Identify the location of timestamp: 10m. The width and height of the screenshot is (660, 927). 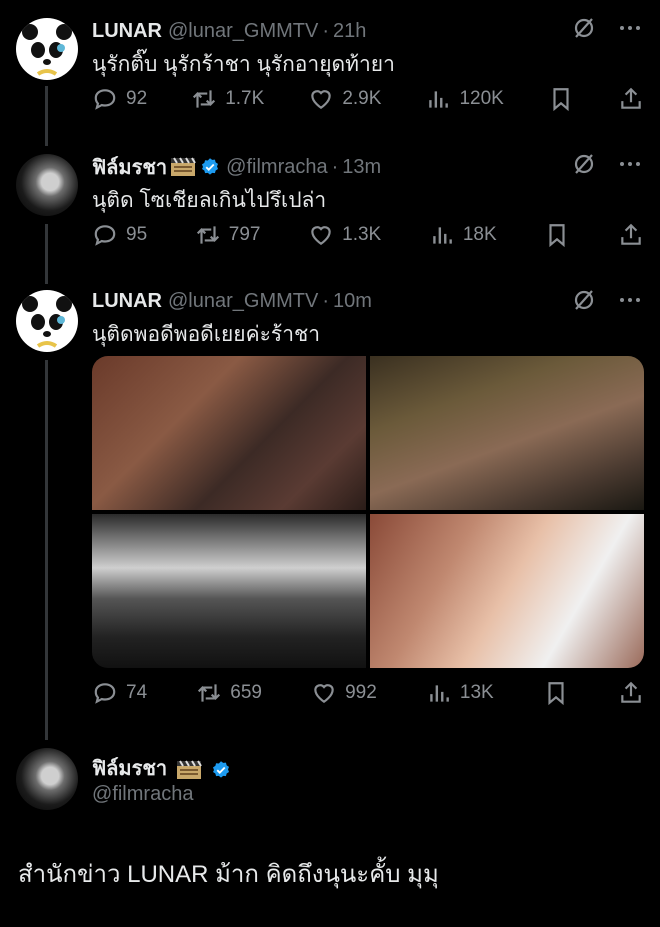
(352, 301).